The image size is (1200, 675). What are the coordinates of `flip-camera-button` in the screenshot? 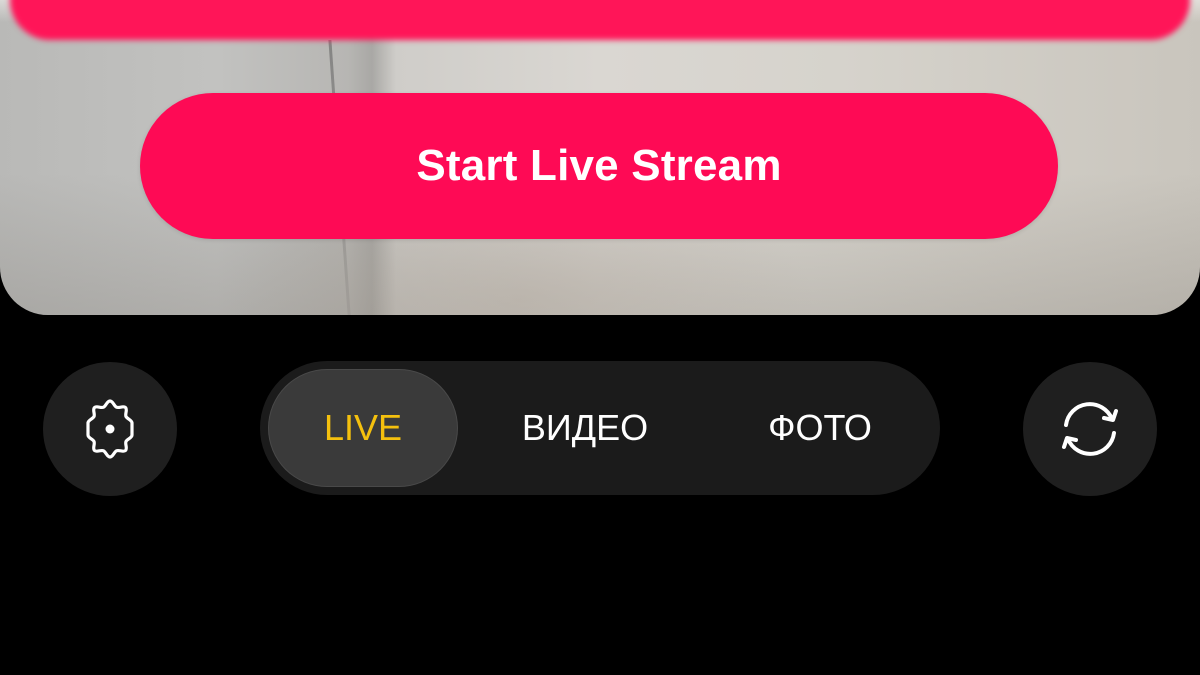 It's located at (1090, 429).